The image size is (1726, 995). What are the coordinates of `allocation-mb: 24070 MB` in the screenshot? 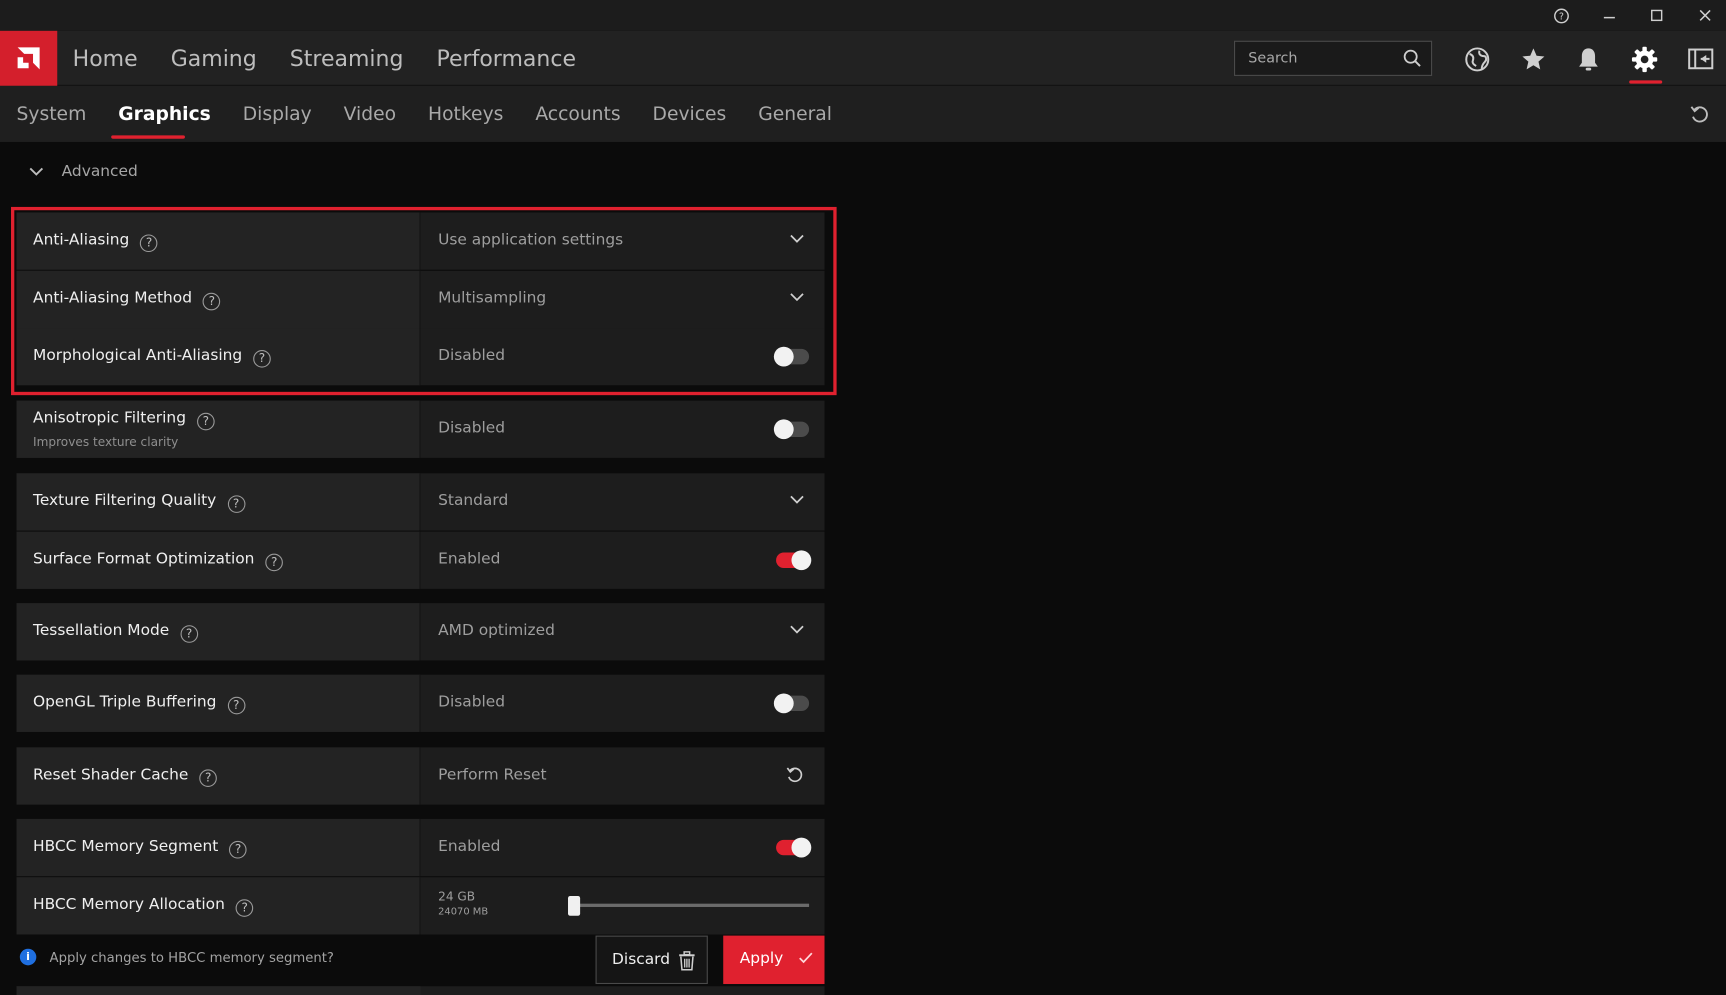 It's located at (463, 912).